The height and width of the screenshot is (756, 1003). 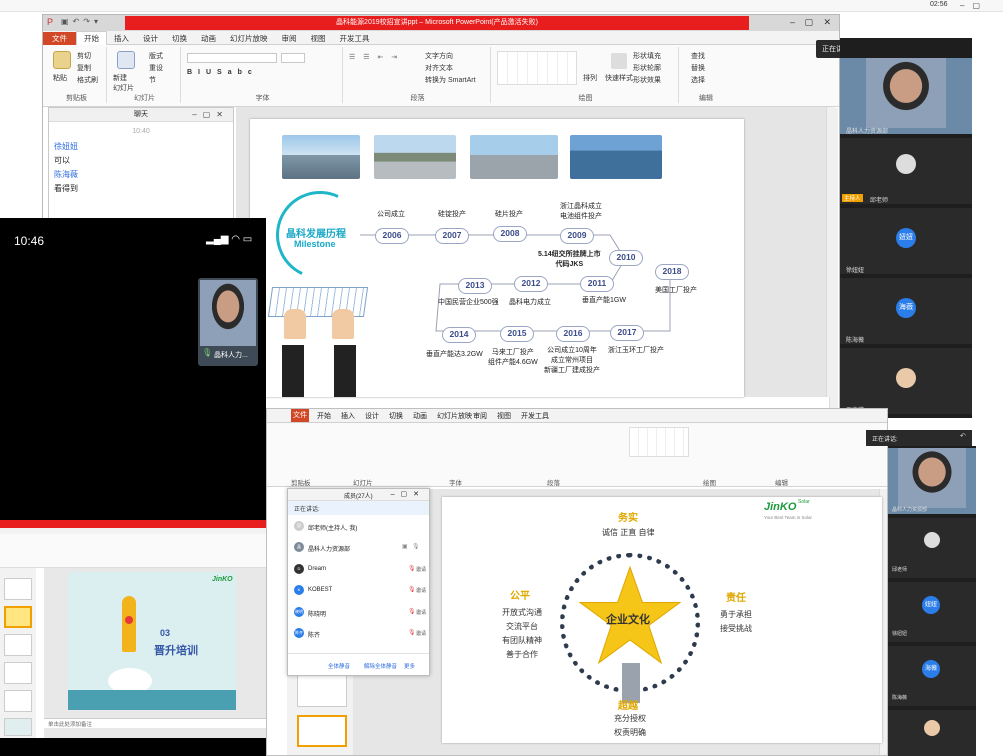 I want to click on font-name-select, so click(x=232, y=58).